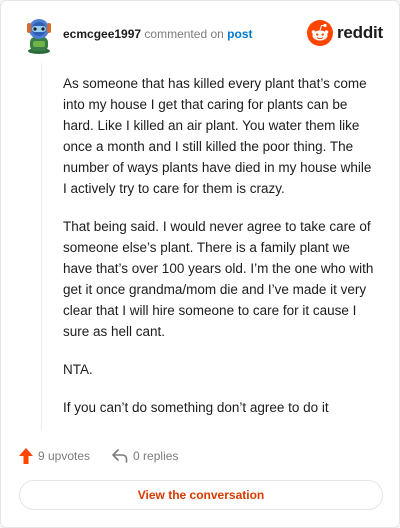  I want to click on reply-button: 0 replies, so click(145, 456).